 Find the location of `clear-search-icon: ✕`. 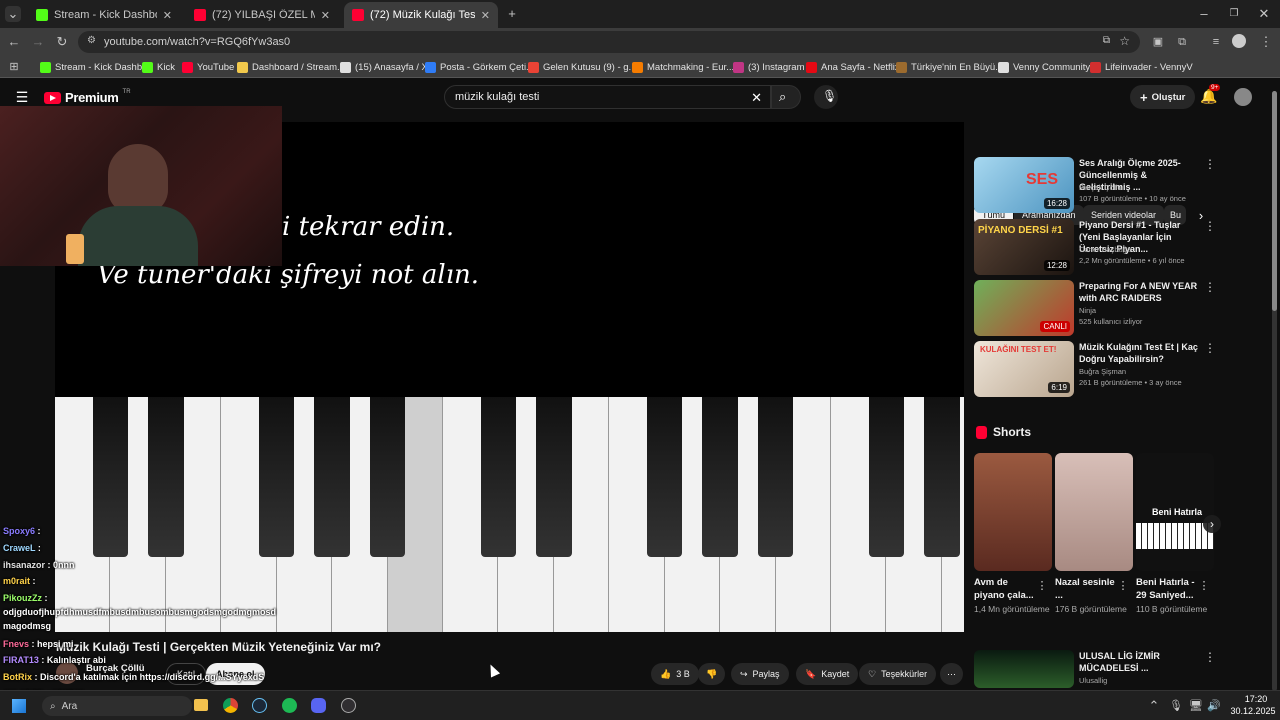

clear-search-icon: ✕ is located at coordinates (756, 98).